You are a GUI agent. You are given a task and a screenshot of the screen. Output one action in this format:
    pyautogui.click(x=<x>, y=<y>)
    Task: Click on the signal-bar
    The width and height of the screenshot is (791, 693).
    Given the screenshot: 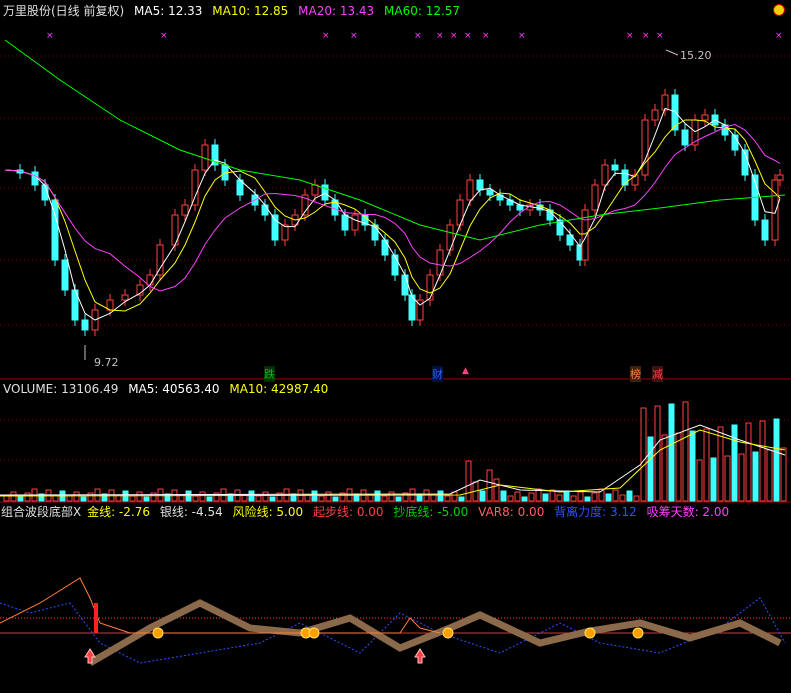 What is the action you would take?
    pyautogui.click(x=96, y=618)
    